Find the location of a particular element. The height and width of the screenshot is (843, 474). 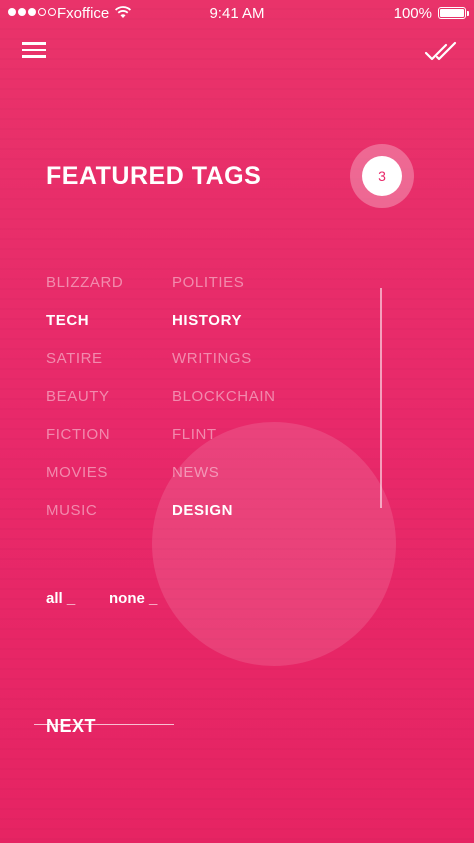

tag-beauty: BEAUTY is located at coordinates (84, 407).